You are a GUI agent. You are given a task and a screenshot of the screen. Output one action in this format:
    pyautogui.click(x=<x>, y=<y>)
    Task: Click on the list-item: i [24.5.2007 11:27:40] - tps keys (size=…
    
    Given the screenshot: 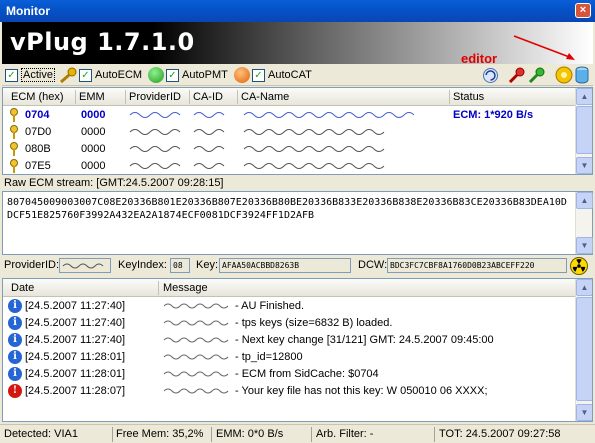 What is the action you would take?
    pyautogui.click(x=289, y=323)
    